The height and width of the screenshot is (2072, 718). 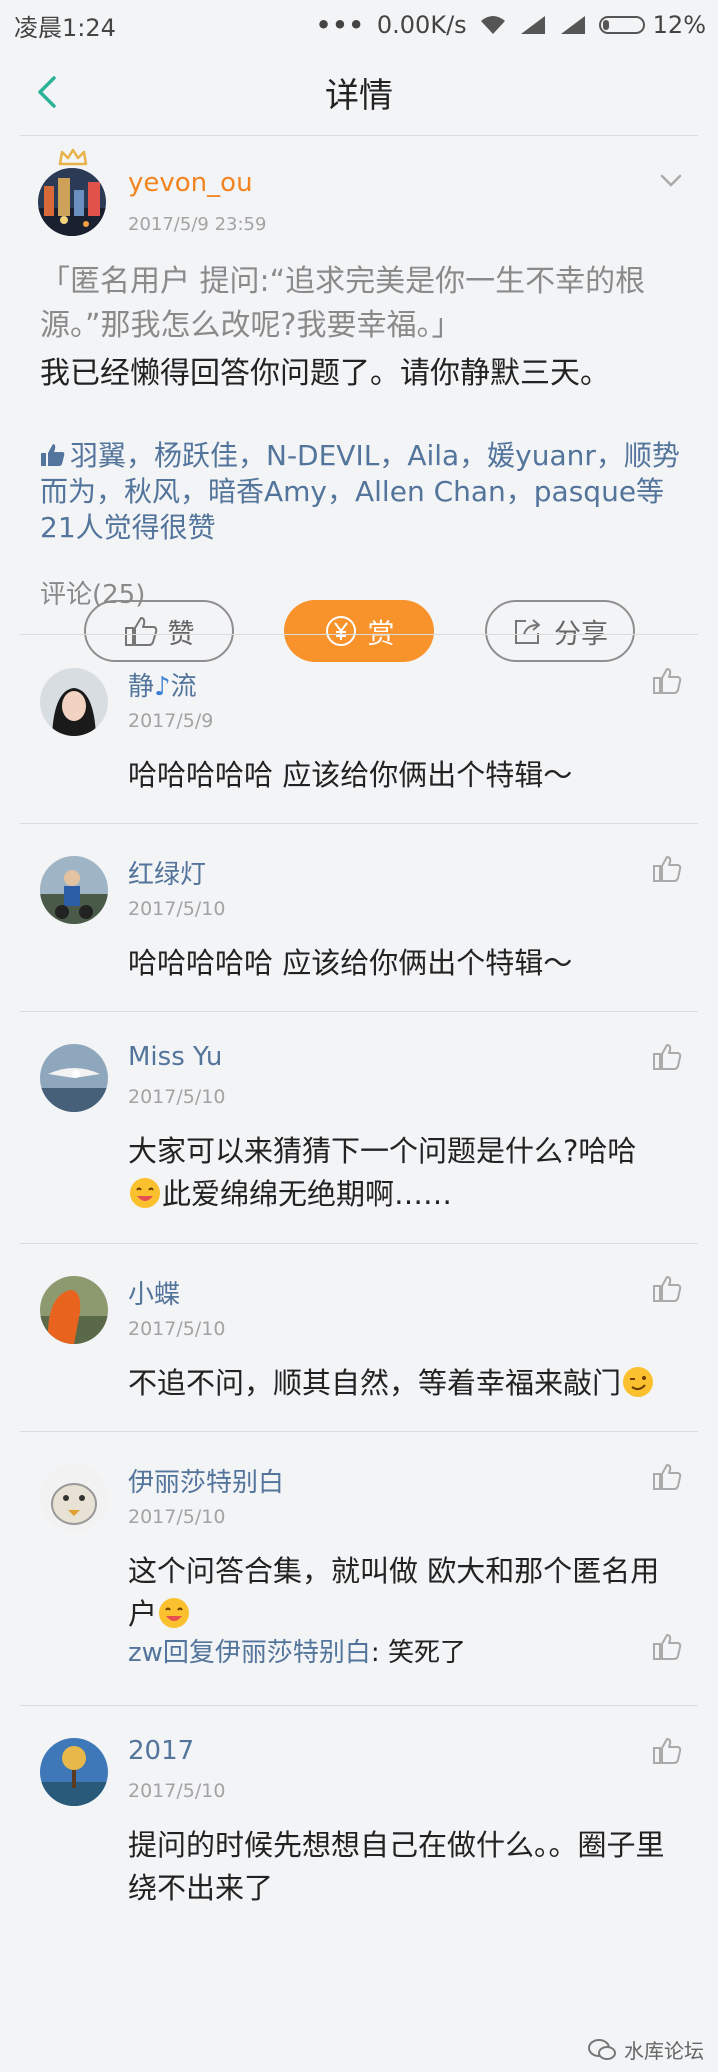 What do you see at coordinates (65, 27) in the screenshot?
I see `status-time: 凌晨1:24` at bounding box center [65, 27].